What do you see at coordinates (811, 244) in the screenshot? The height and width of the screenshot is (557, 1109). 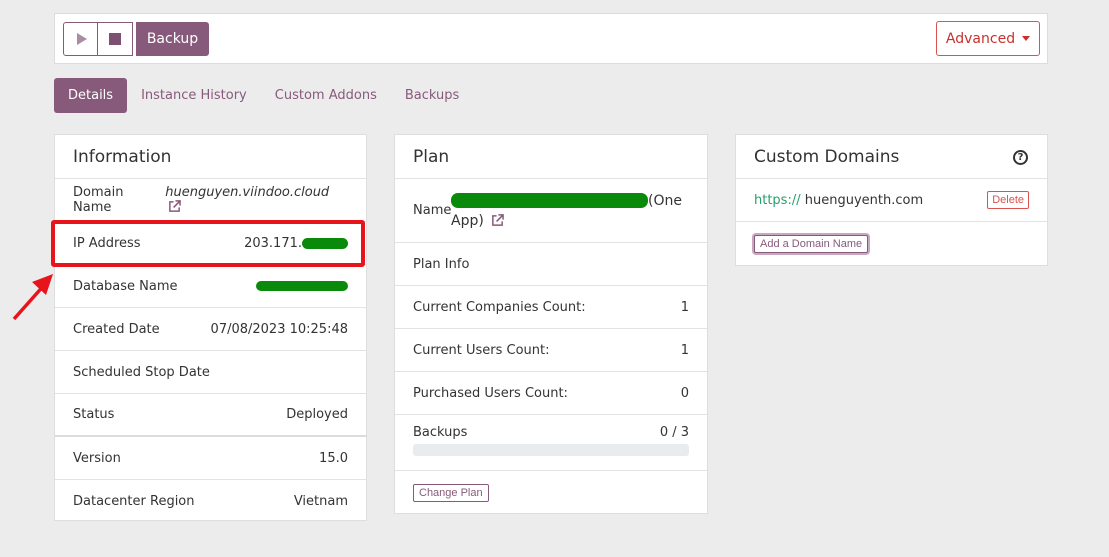 I see `add-domain-button: Add a Domain Name` at bounding box center [811, 244].